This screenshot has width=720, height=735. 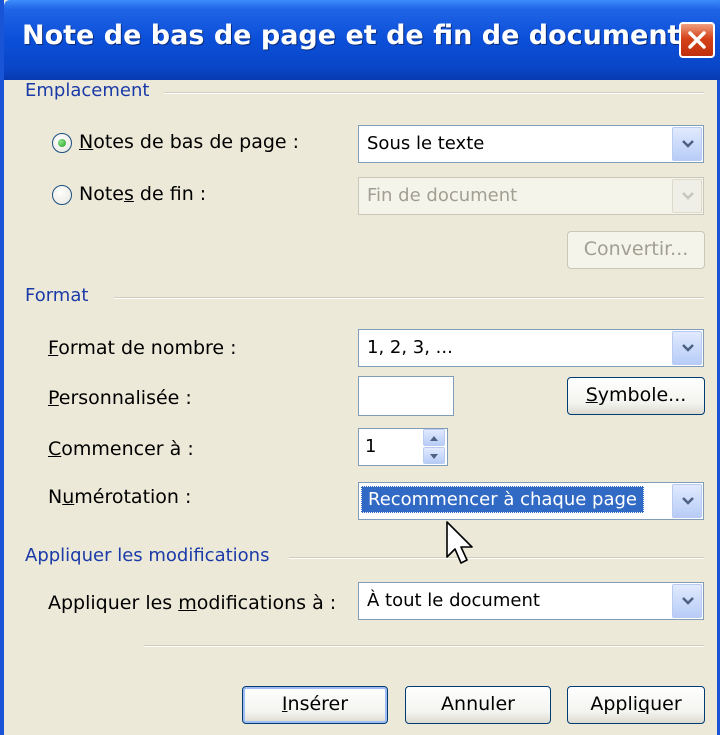 I want to click on radio-selected-dot, so click(x=62, y=143).